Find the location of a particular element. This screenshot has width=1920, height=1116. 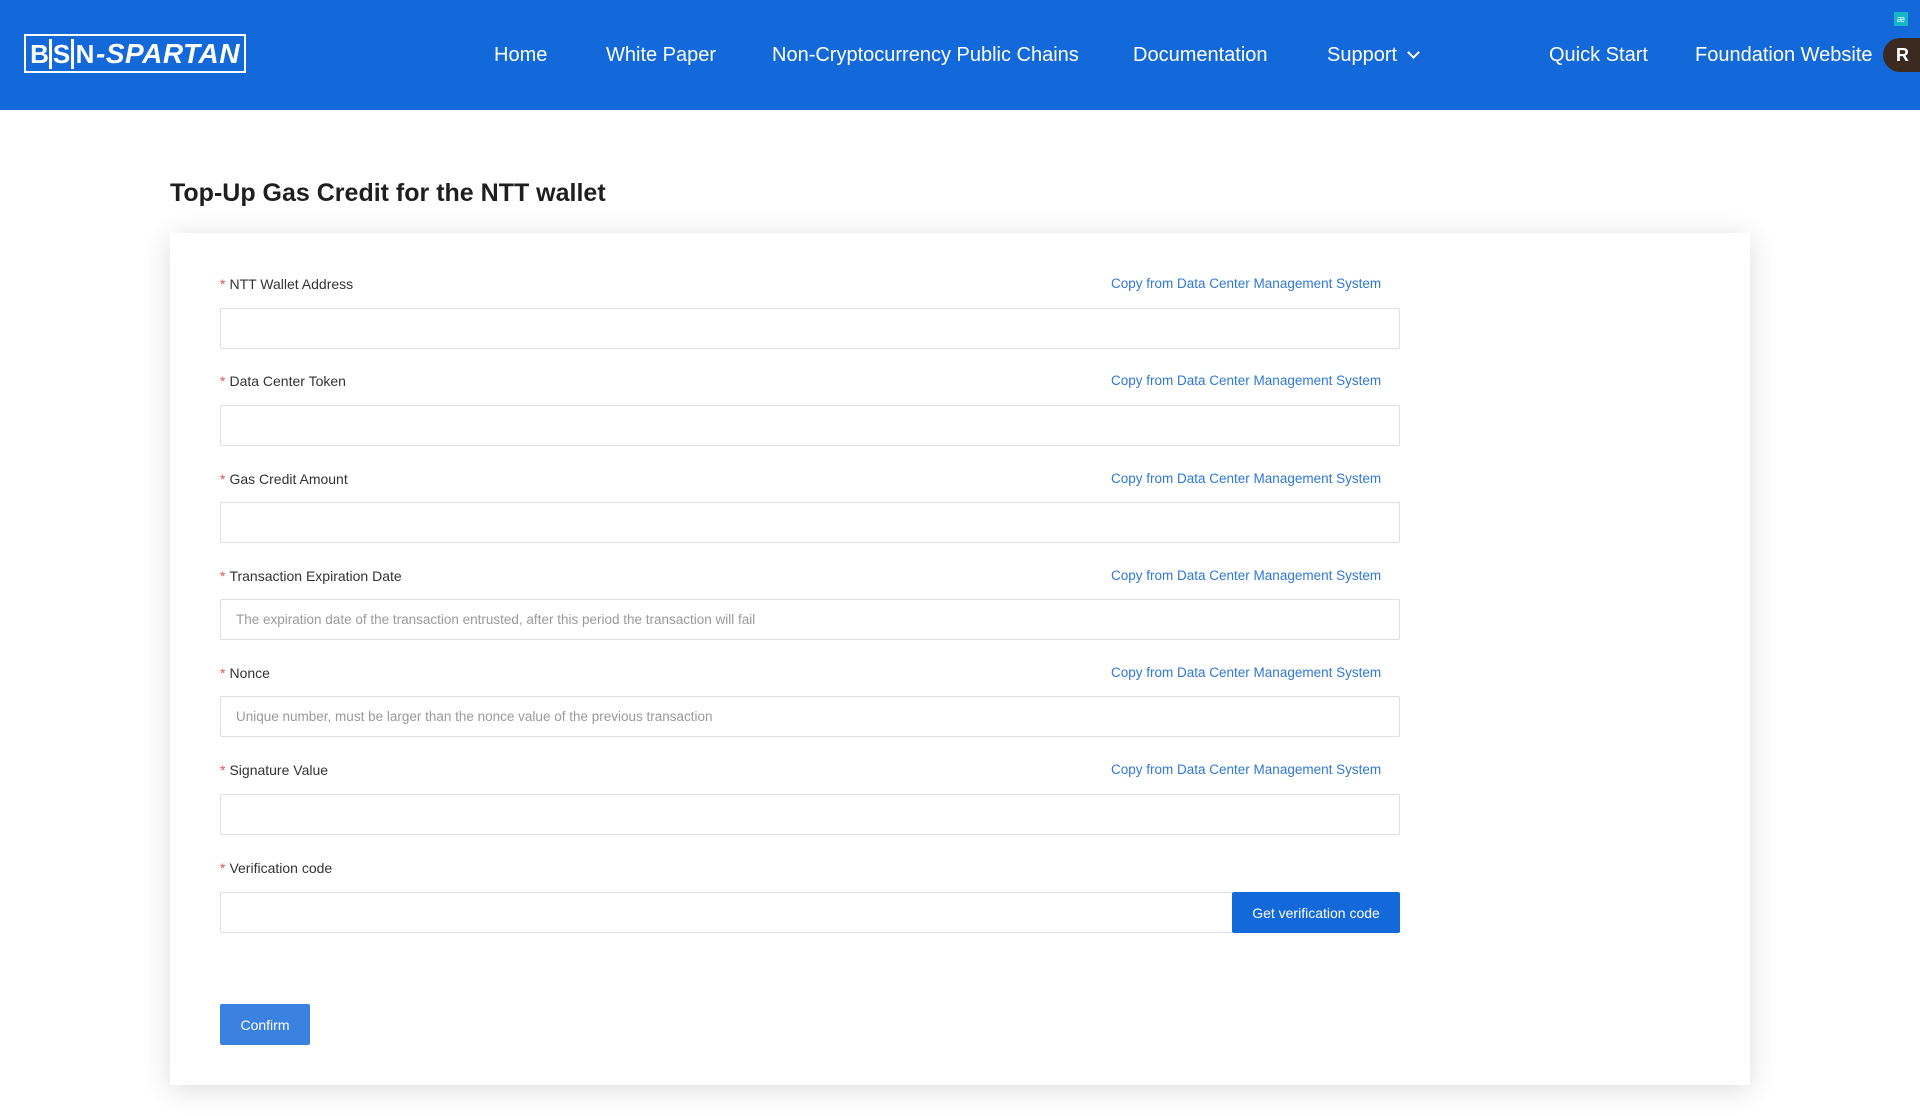

nonce-input is located at coordinates (810, 716).